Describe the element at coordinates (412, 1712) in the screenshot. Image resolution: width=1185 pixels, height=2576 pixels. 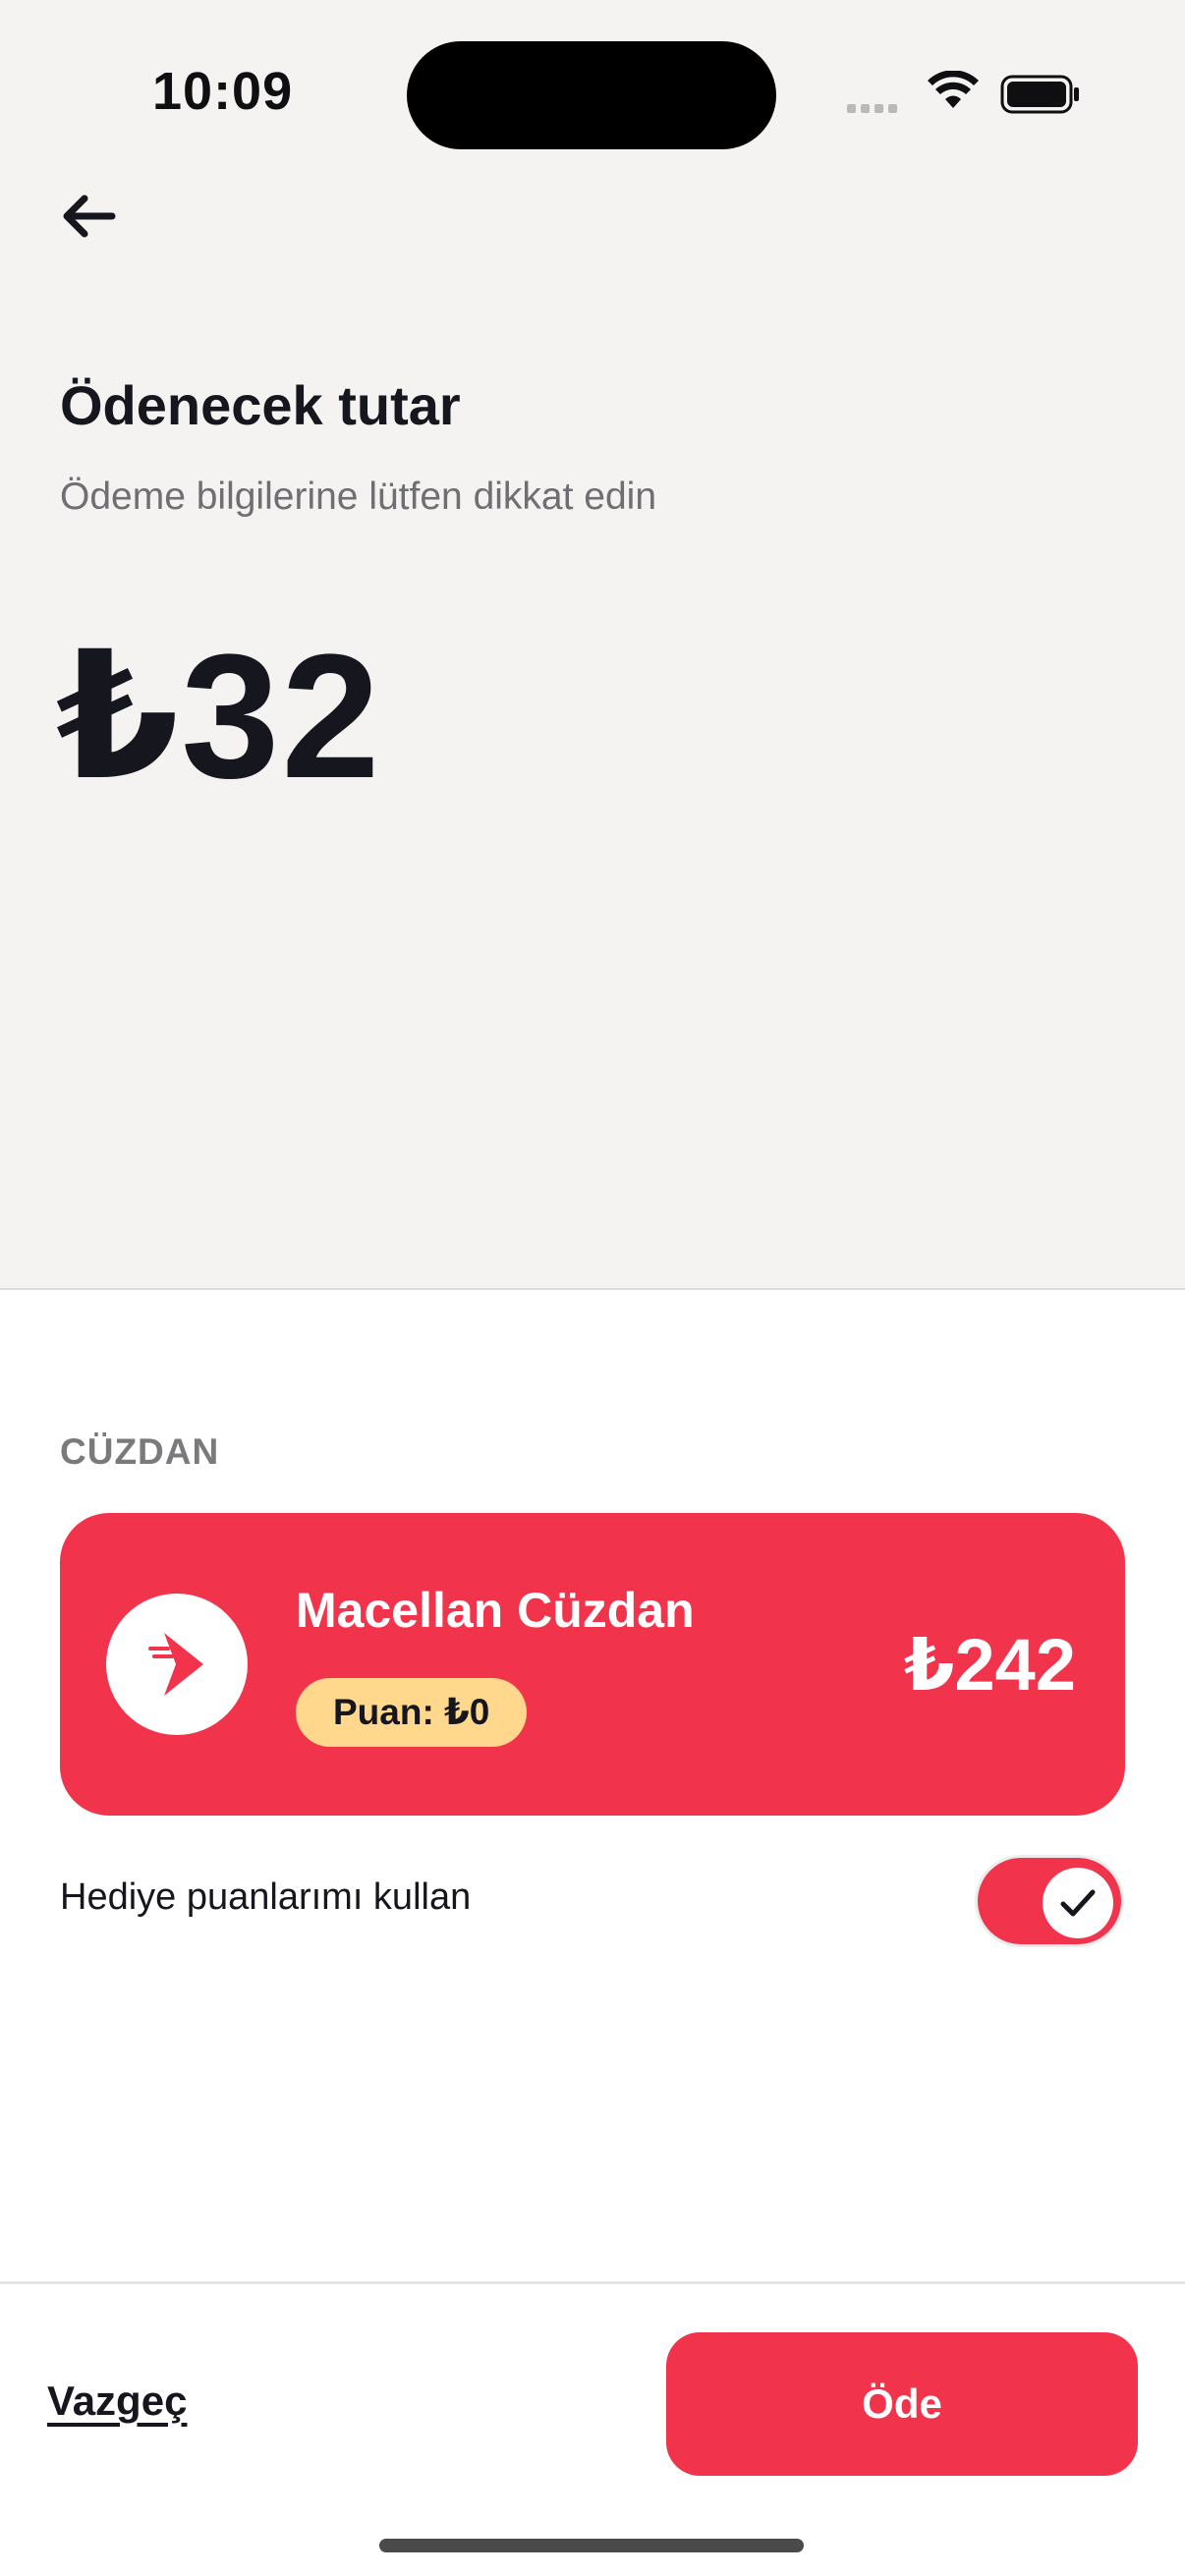
I see `points-badge: Puan: ₺0` at that location.